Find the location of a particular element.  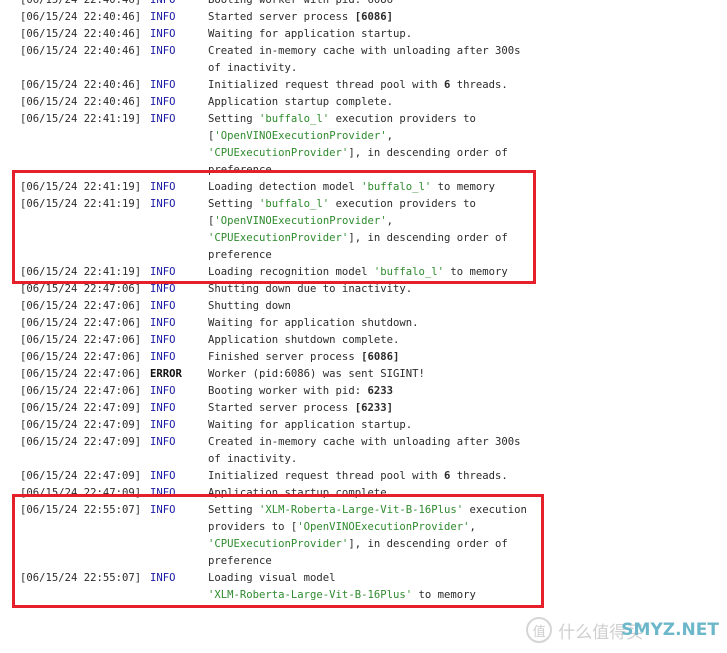

log-message: Started server process [6086] is located at coordinates (379, 17).